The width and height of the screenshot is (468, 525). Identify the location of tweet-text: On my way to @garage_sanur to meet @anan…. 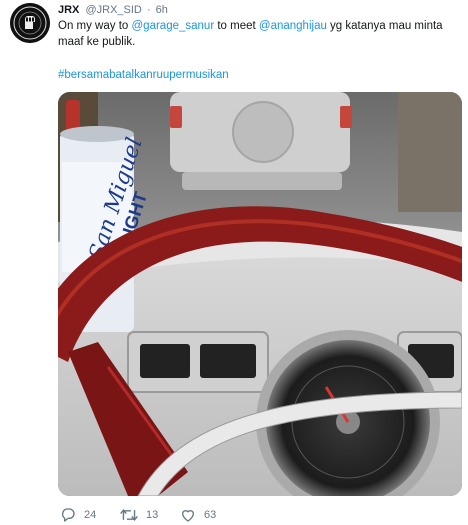
(253, 34).